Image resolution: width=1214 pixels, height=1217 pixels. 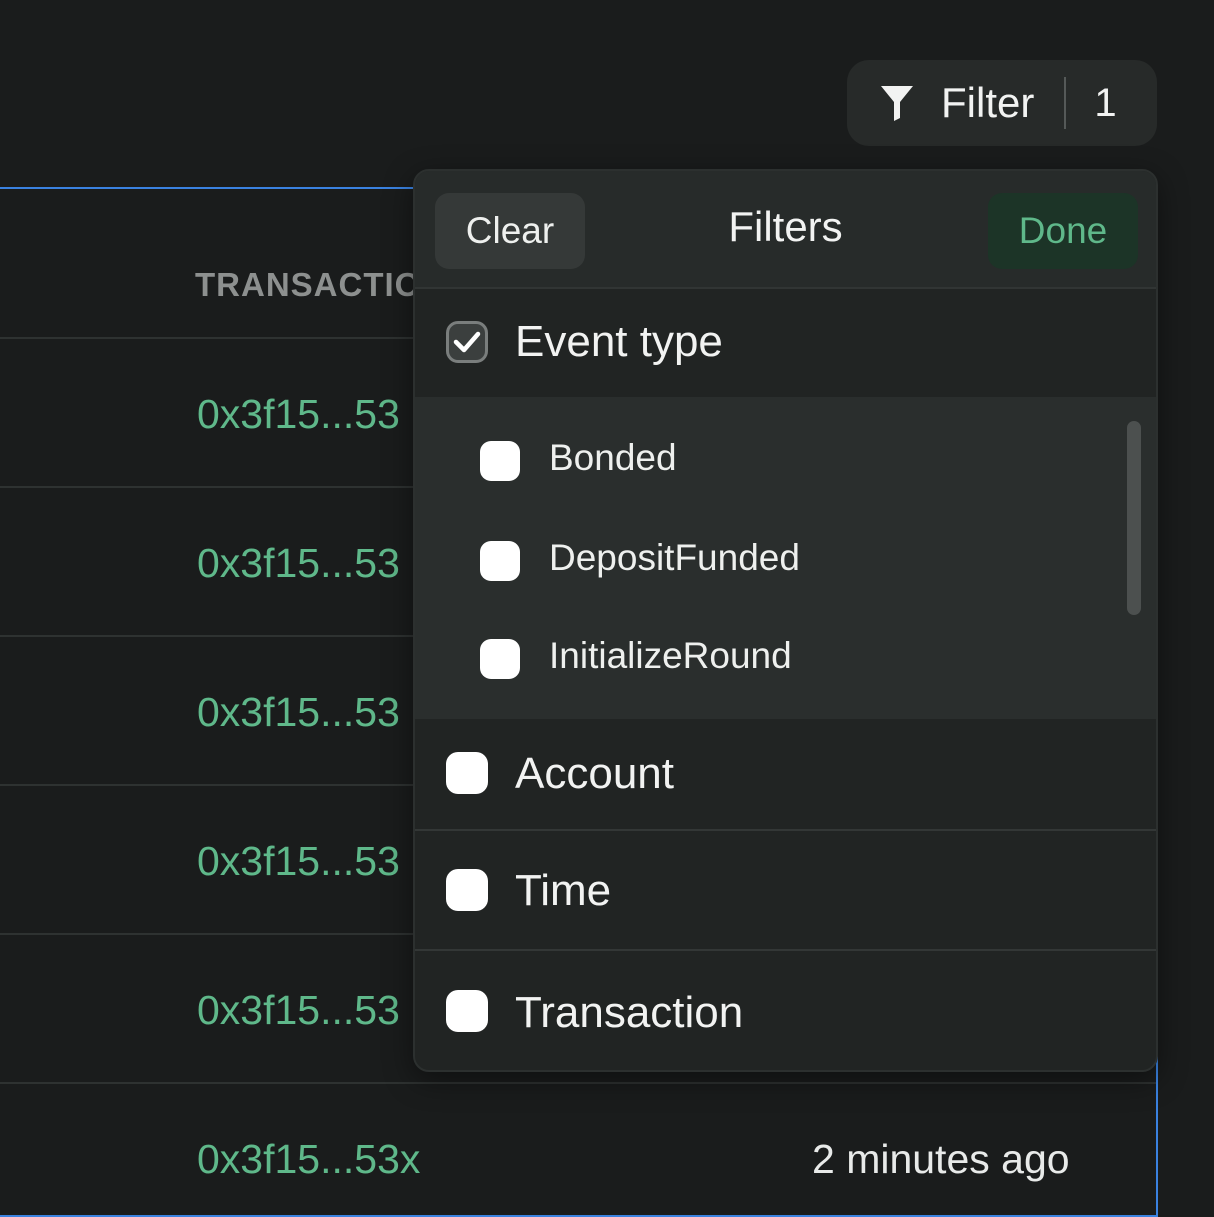 What do you see at coordinates (308, 1159) in the screenshot?
I see `transaction-hash-link: 0x3f15...53x` at bounding box center [308, 1159].